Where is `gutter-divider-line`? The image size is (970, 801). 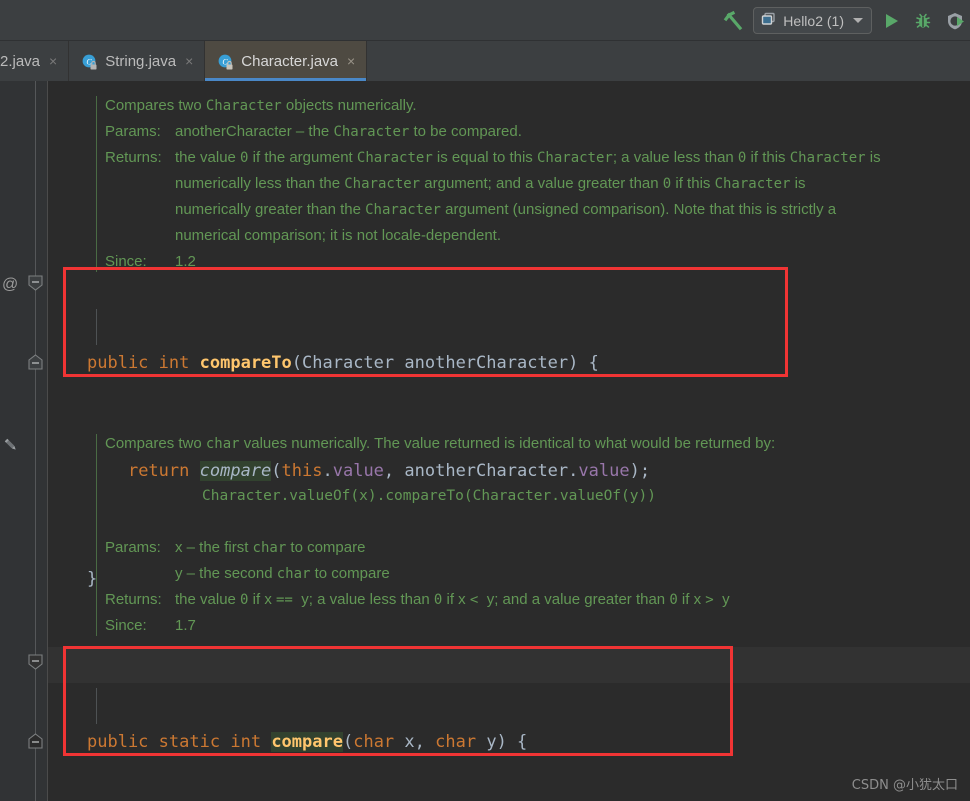
gutter-divider-line is located at coordinates (35, 441).